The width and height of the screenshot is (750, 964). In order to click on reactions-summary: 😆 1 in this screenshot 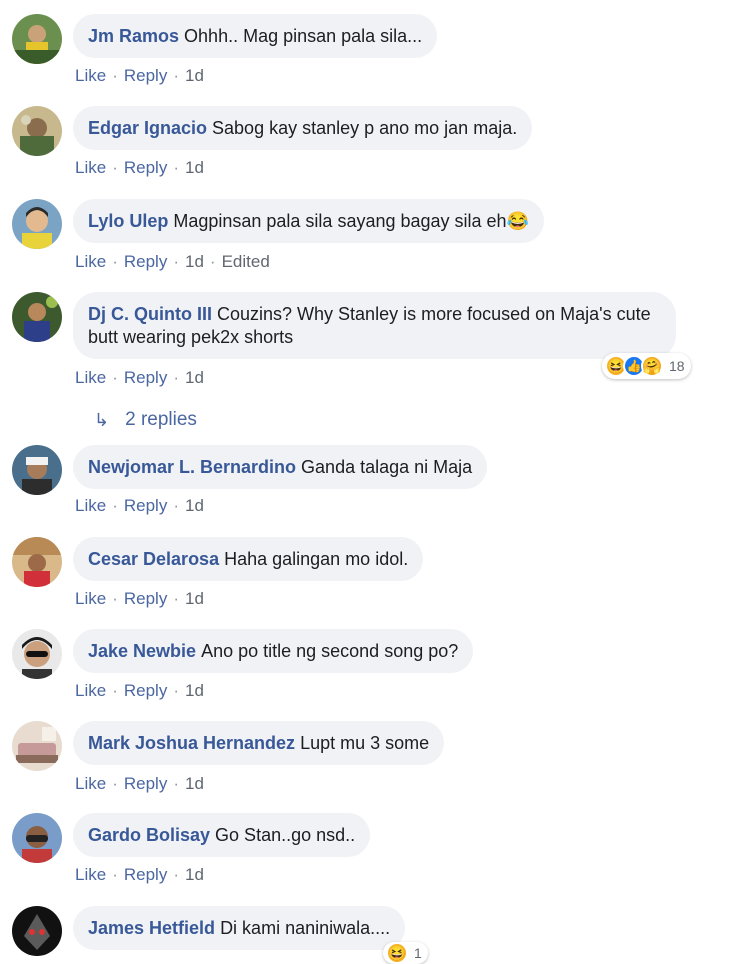, I will do `click(405, 953)`.